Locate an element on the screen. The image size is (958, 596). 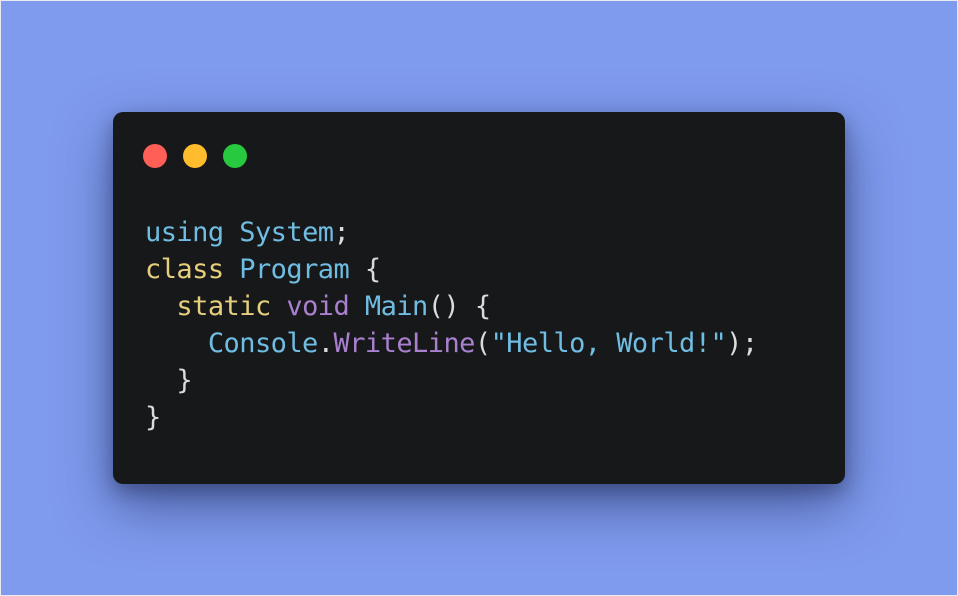
method-name: Main is located at coordinates (396, 306).